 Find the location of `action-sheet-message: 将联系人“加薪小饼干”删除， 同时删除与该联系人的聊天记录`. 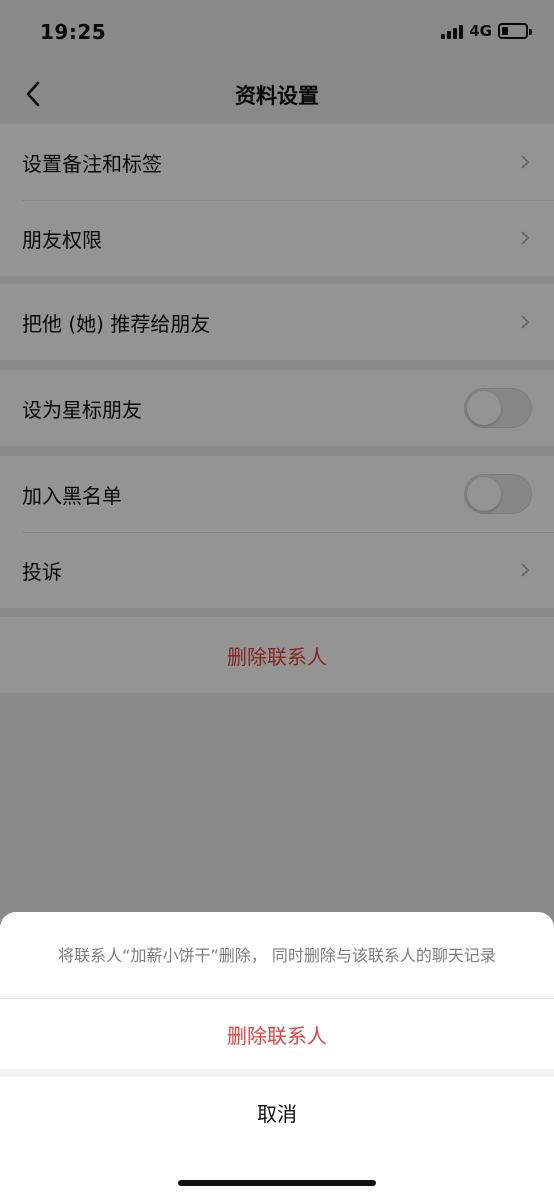

action-sheet-message: 将联系人“加薪小饼干”删除， 同时删除与该联系人的聊天记录 is located at coordinates (277, 955).